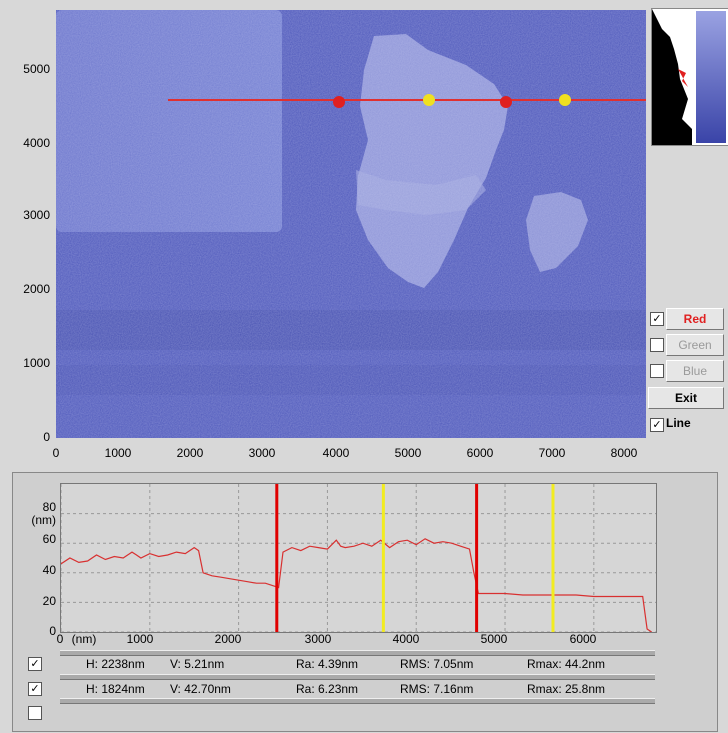 The height and width of the screenshot is (733, 728). Describe the element at coordinates (695, 371) in the screenshot. I see `blue-button: Blue` at that location.